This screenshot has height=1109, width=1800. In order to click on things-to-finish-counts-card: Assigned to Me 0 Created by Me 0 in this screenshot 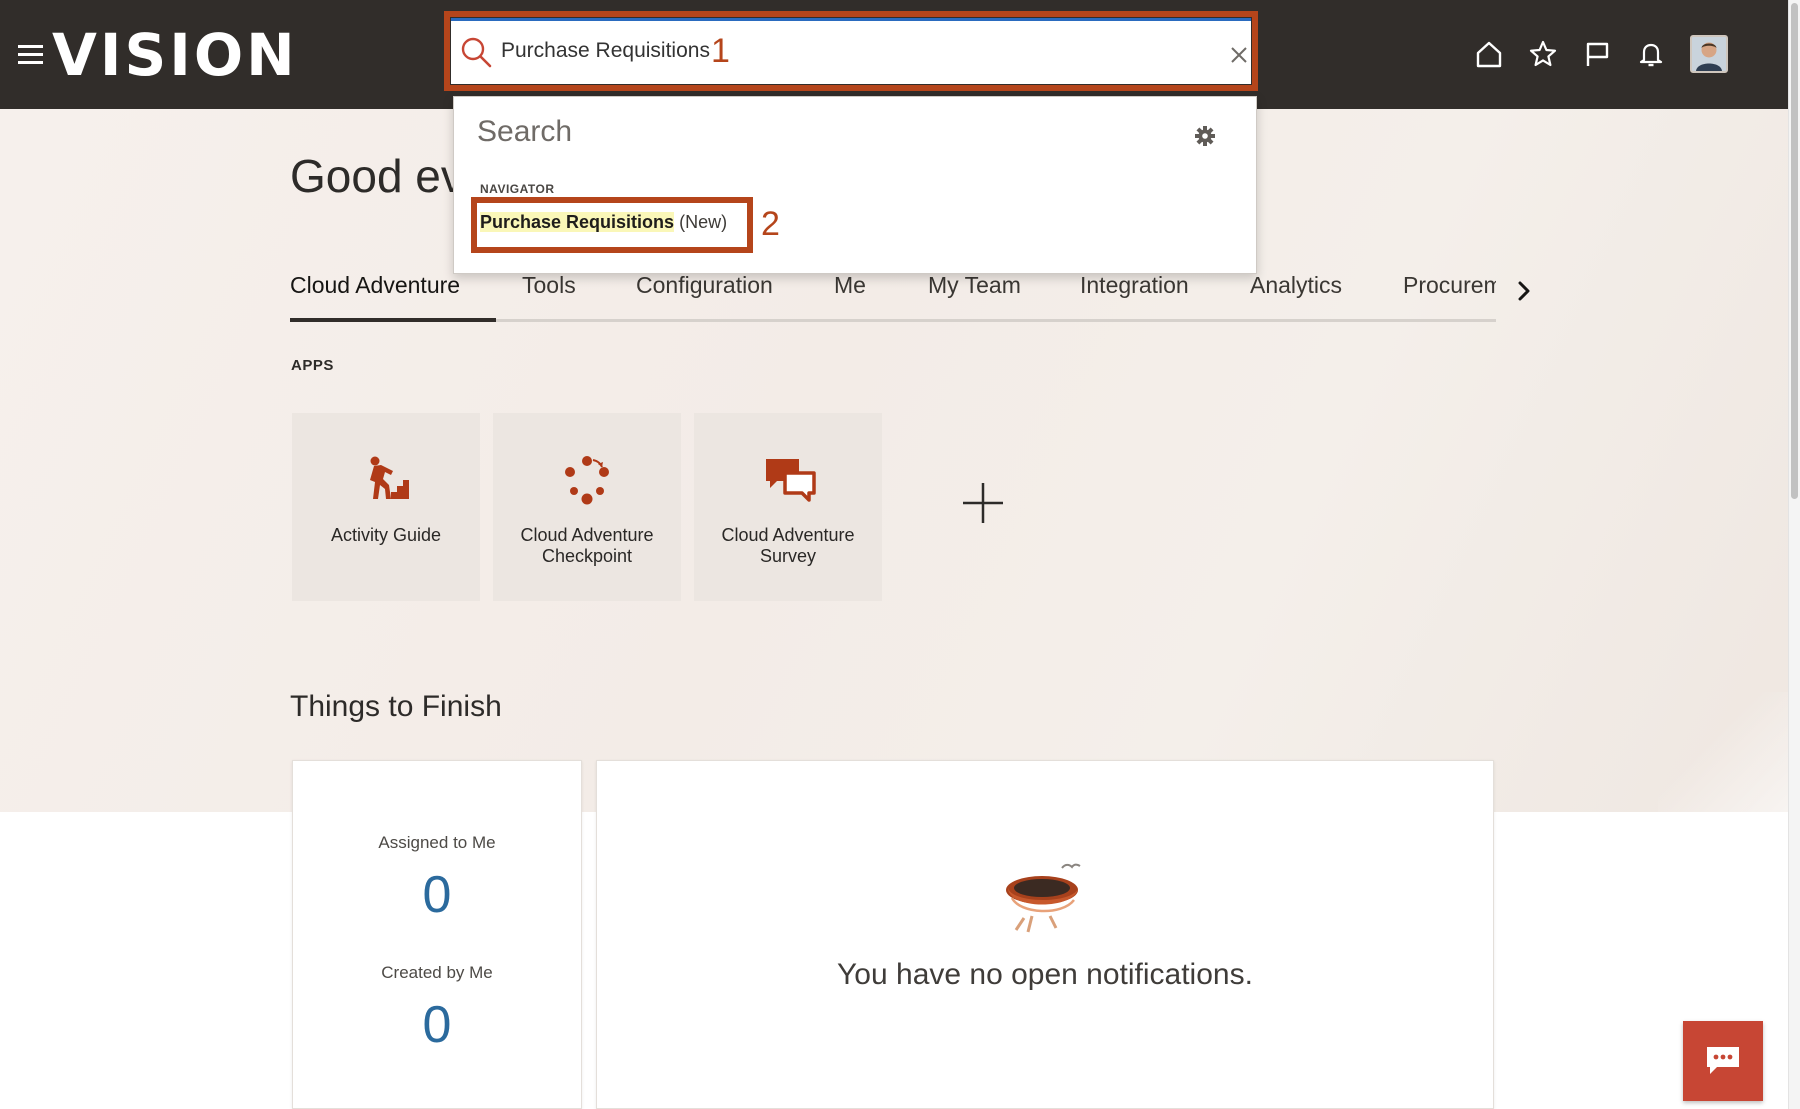, I will do `click(437, 934)`.